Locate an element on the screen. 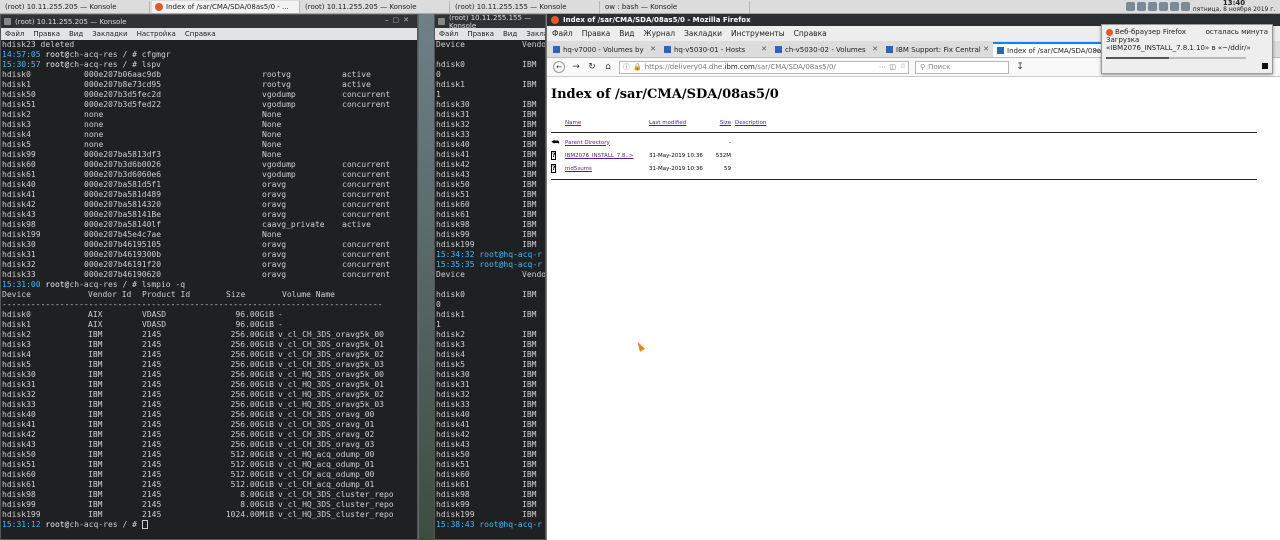 Image resolution: width=1280 pixels, height=540 pixels. window-controls: ⎯▢✕ is located at coordinates (399, 20).